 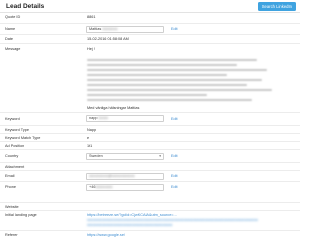 I want to click on country-row: Country Sweden ▾ Edit, so click(x=150, y=155).